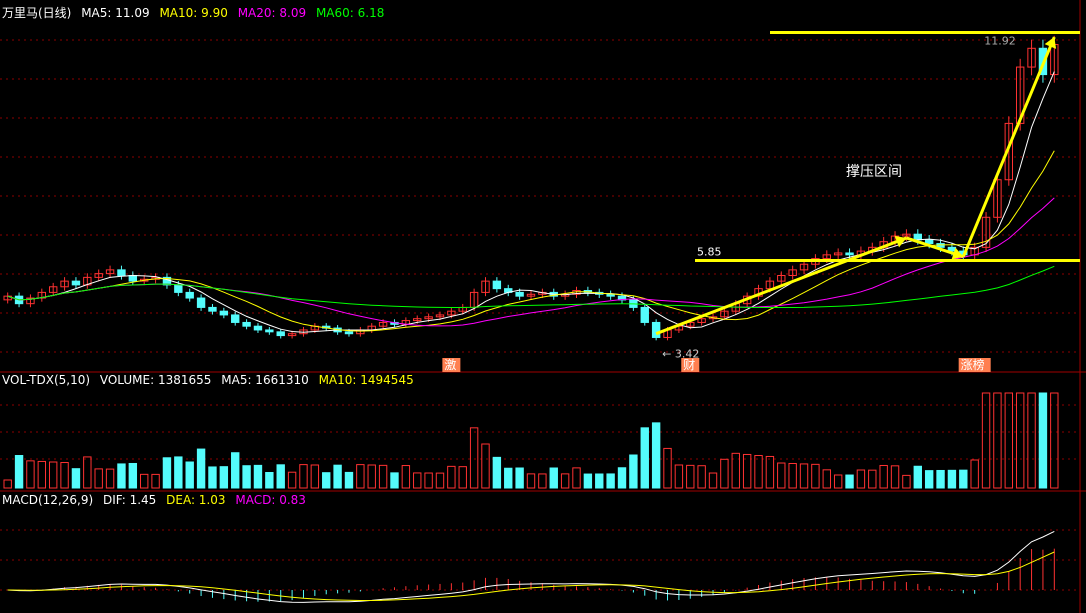 This screenshot has height=613, width=1086. What do you see at coordinates (874, 172) in the screenshot?
I see `zone-label: 撑压区间` at bounding box center [874, 172].